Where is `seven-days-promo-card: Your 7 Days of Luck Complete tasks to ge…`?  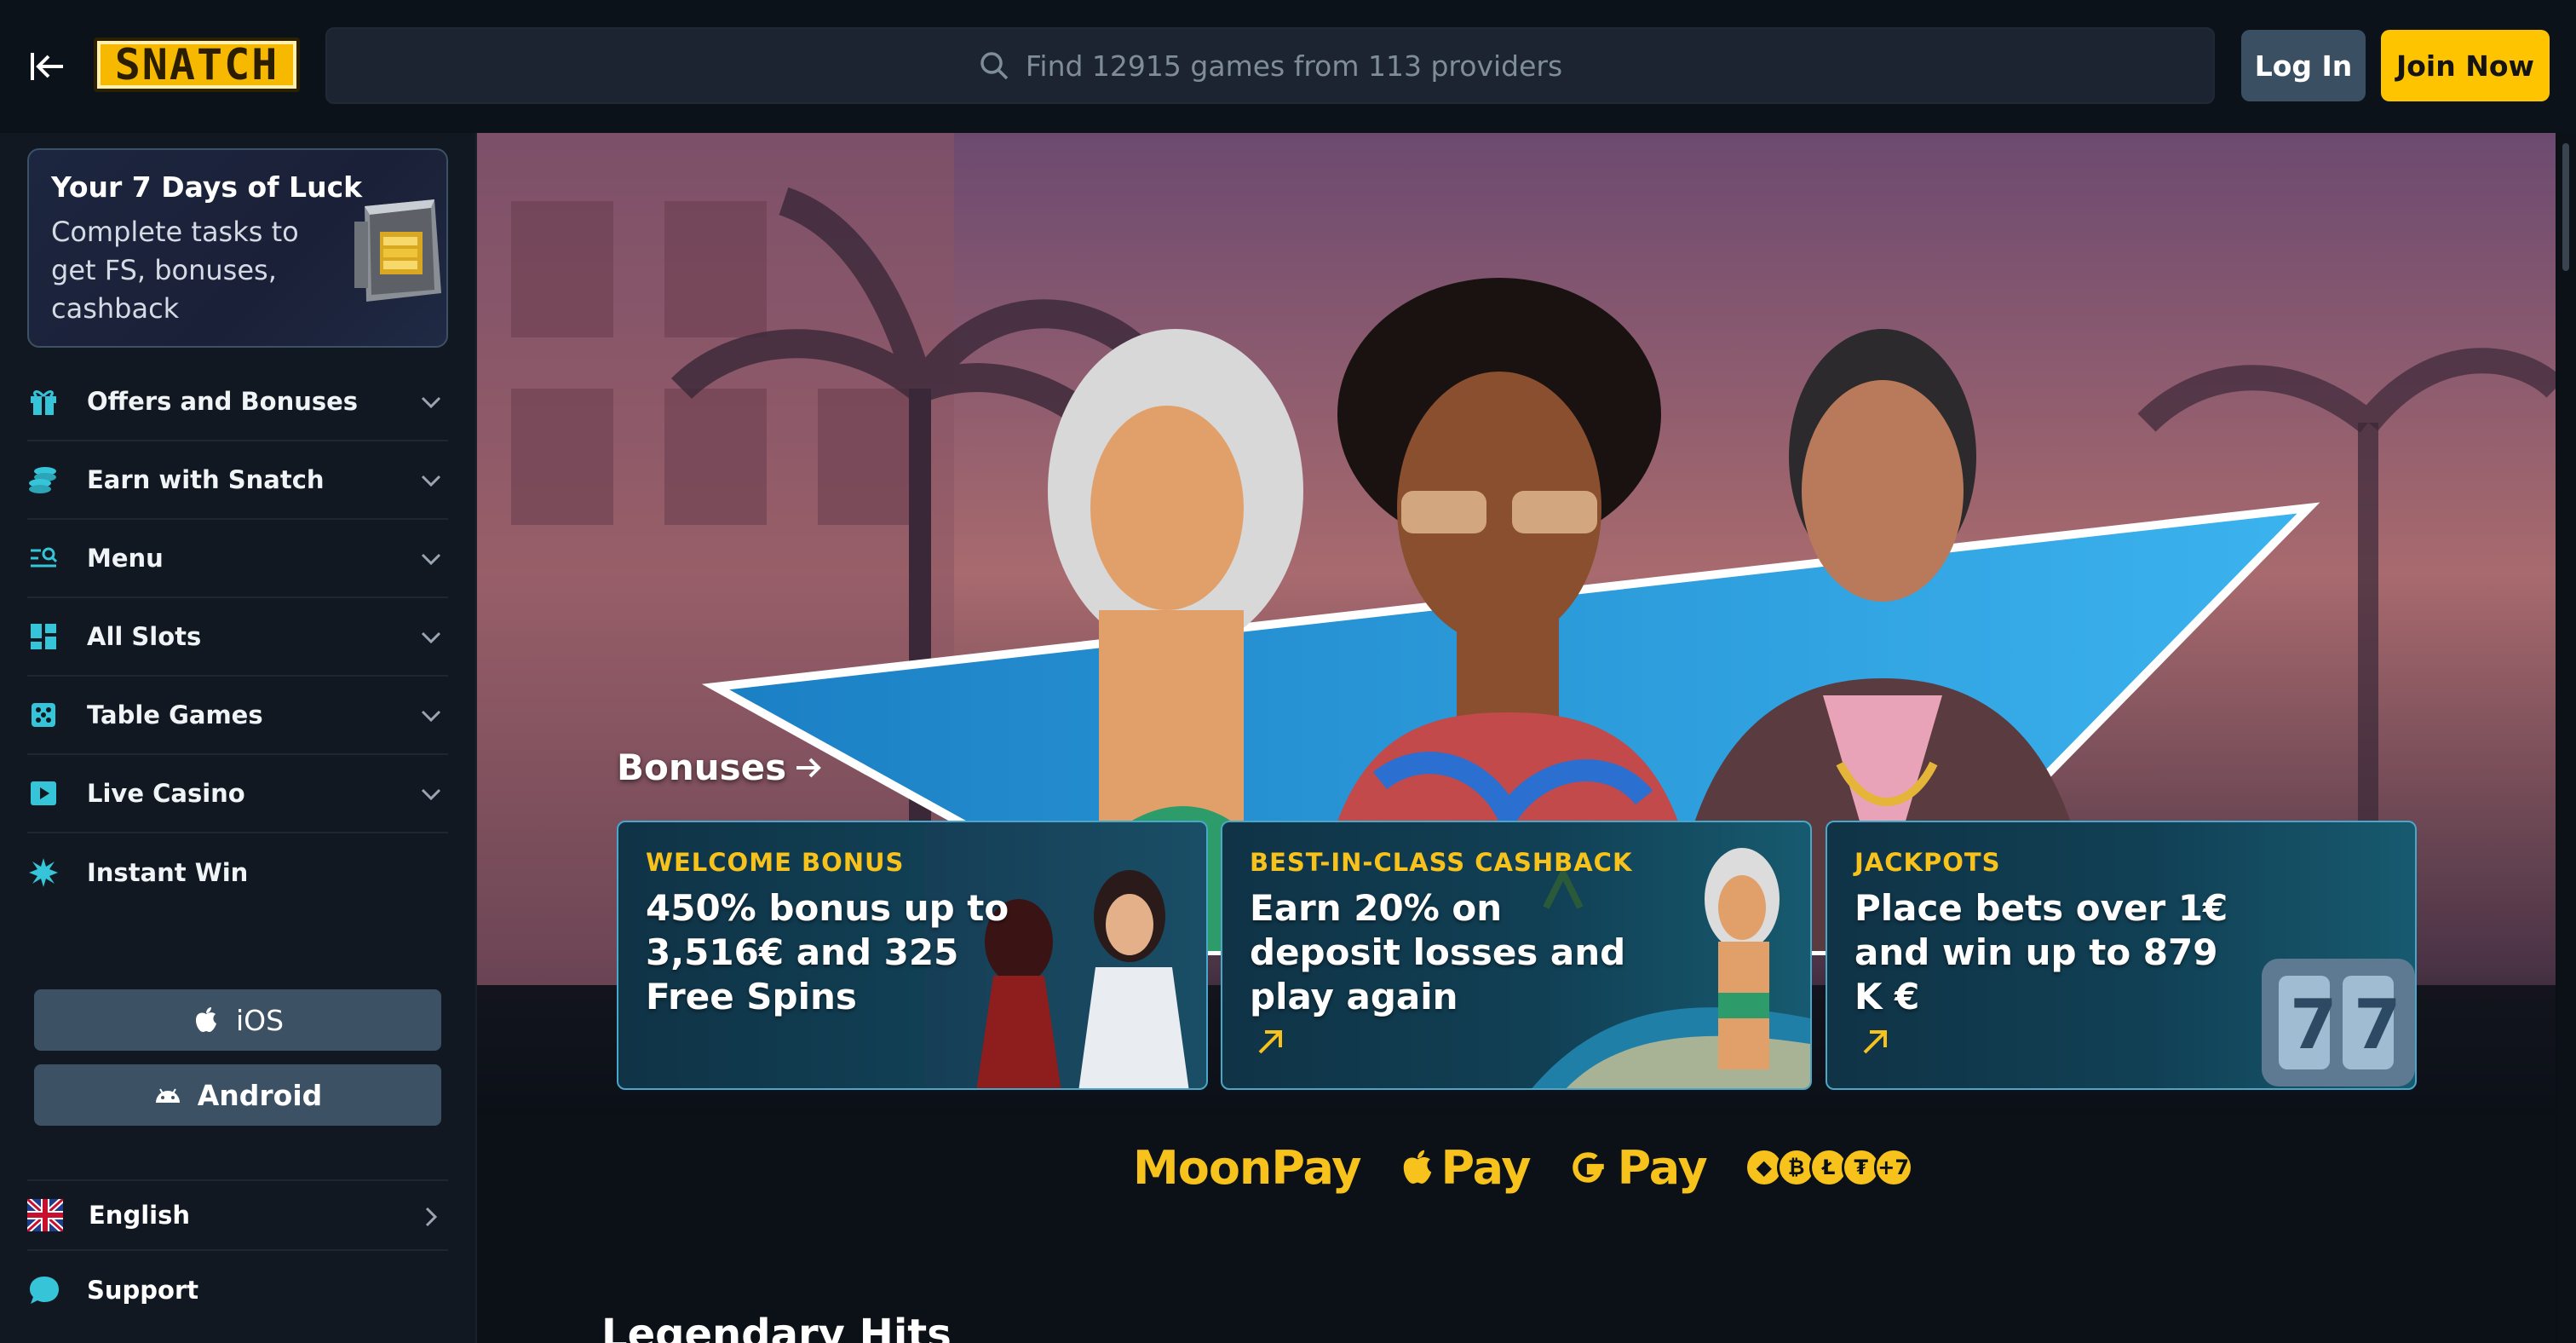 seven-days-promo-card: Your 7 Days of Luck Complete tasks to ge… is located at coordinates (238, 248).